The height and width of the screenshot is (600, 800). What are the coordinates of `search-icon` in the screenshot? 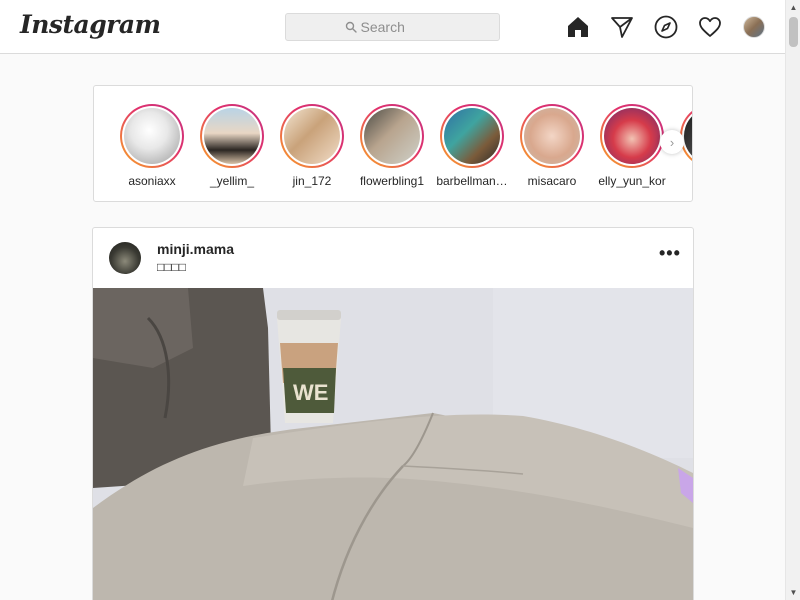 It's located at (351, 27).